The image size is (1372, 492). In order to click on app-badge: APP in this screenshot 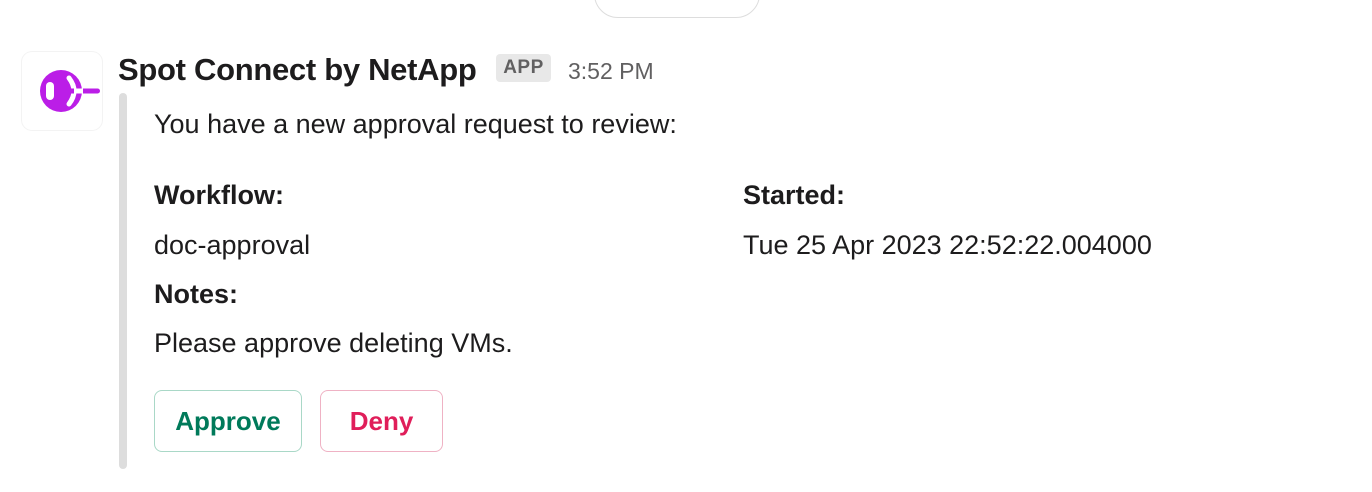, I will do `click(523, 68)`.